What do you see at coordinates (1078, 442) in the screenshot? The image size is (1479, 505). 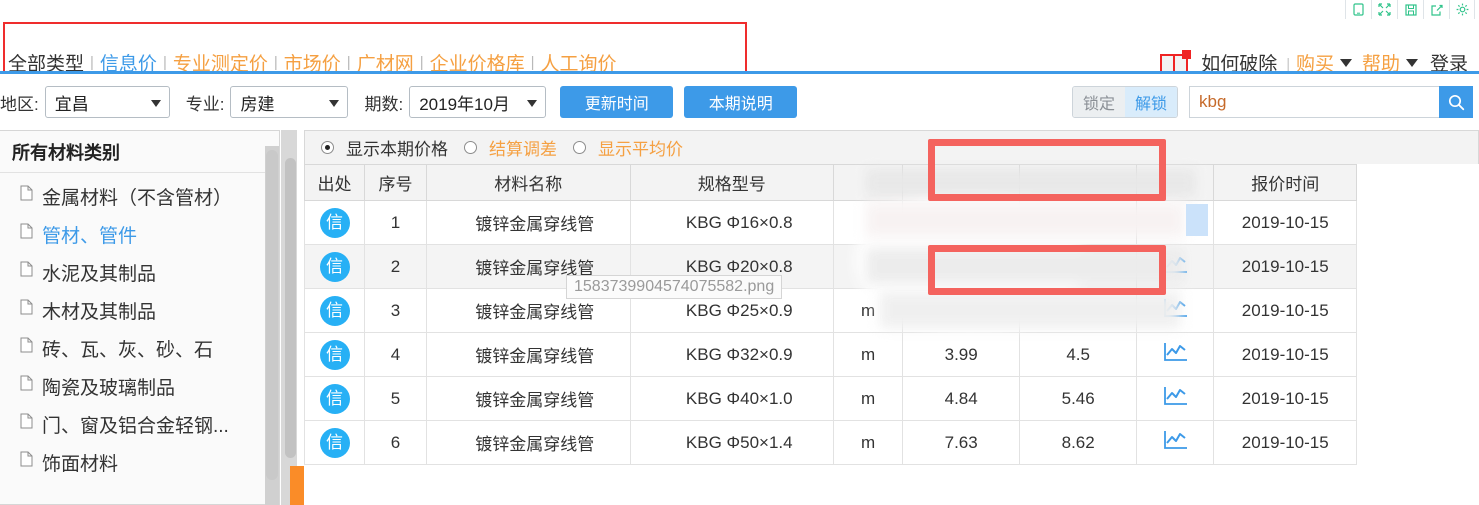 I see `cell-price2: 8.62` at bounding box center [1078, 442].